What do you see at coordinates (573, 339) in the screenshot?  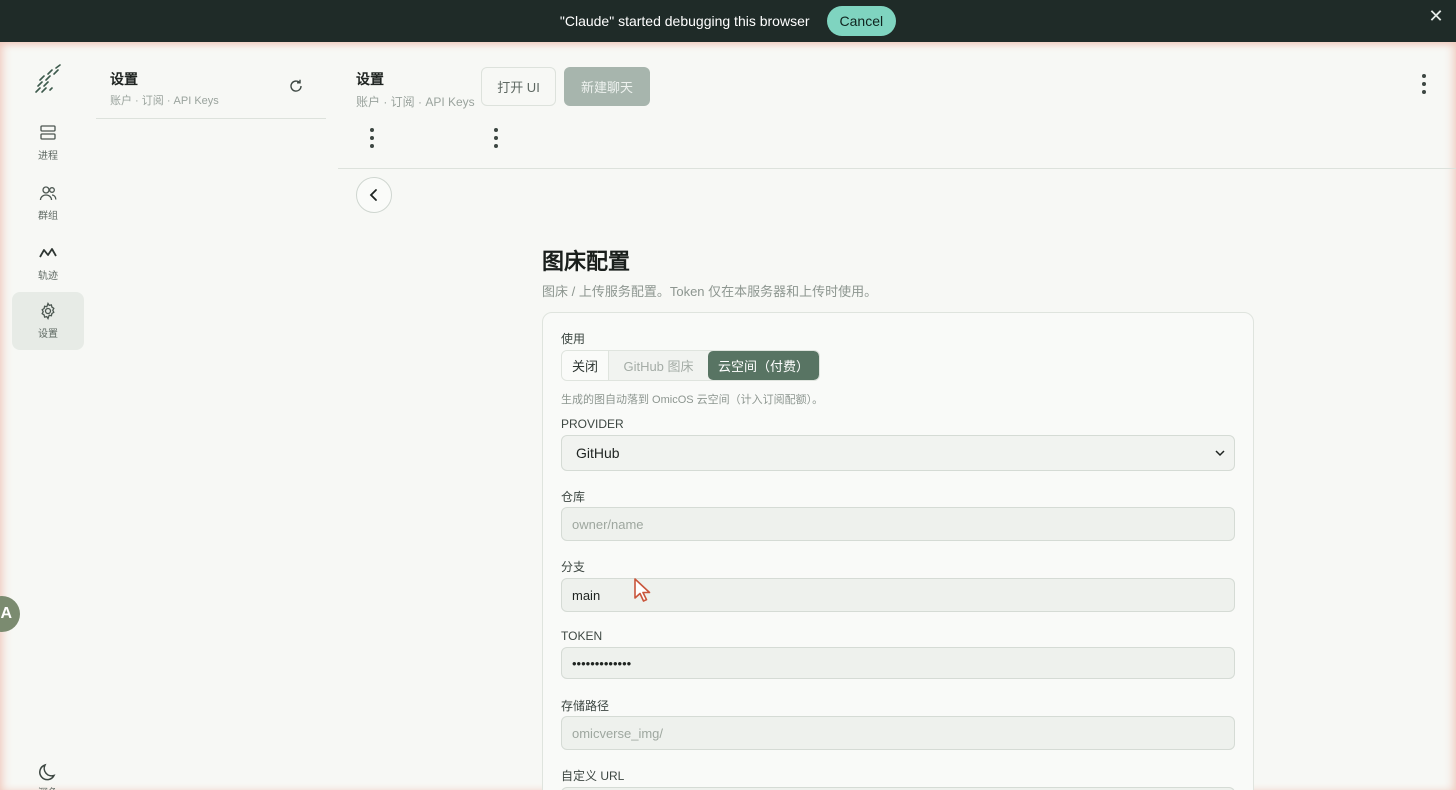 I see `use-label: 使用` at bounding box center [573, 339].